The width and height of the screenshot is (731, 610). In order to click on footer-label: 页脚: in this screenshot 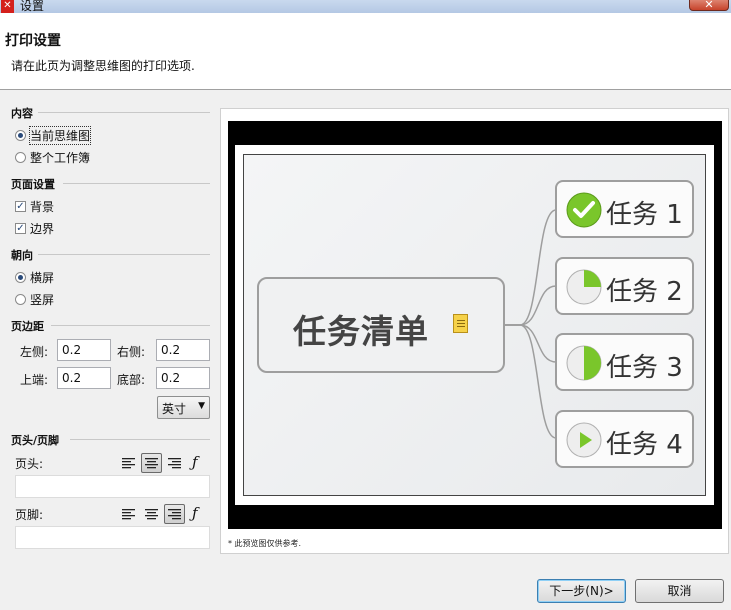, I will do `click(29, 515)`.